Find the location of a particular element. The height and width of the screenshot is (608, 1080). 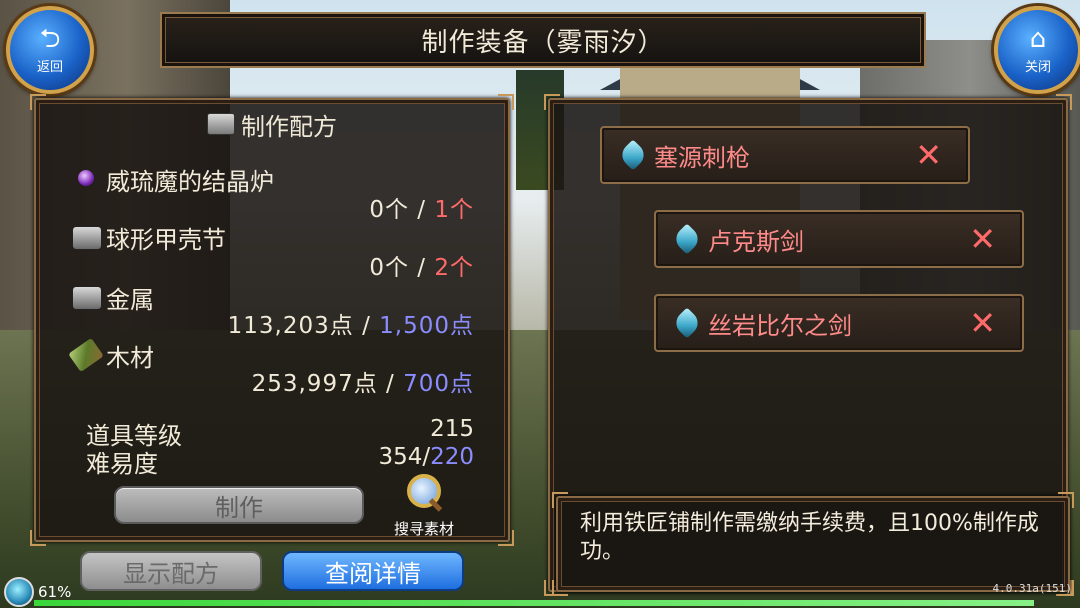

material-count: 253,997点 / 700点 is located at coordinates (362, 384).